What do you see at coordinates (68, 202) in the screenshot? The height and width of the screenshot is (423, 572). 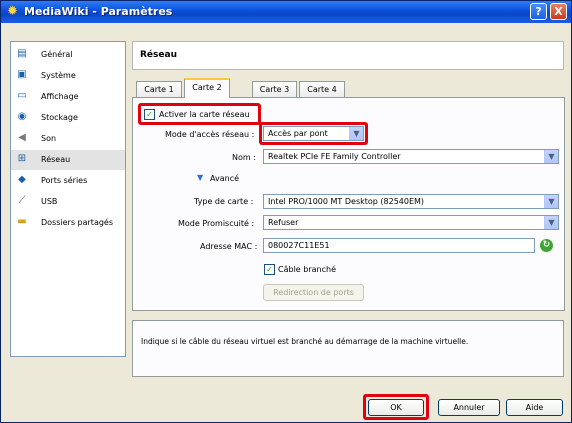 I see `sidebar-item-usb: ⟋ USB` at bounding box center [68, 202].